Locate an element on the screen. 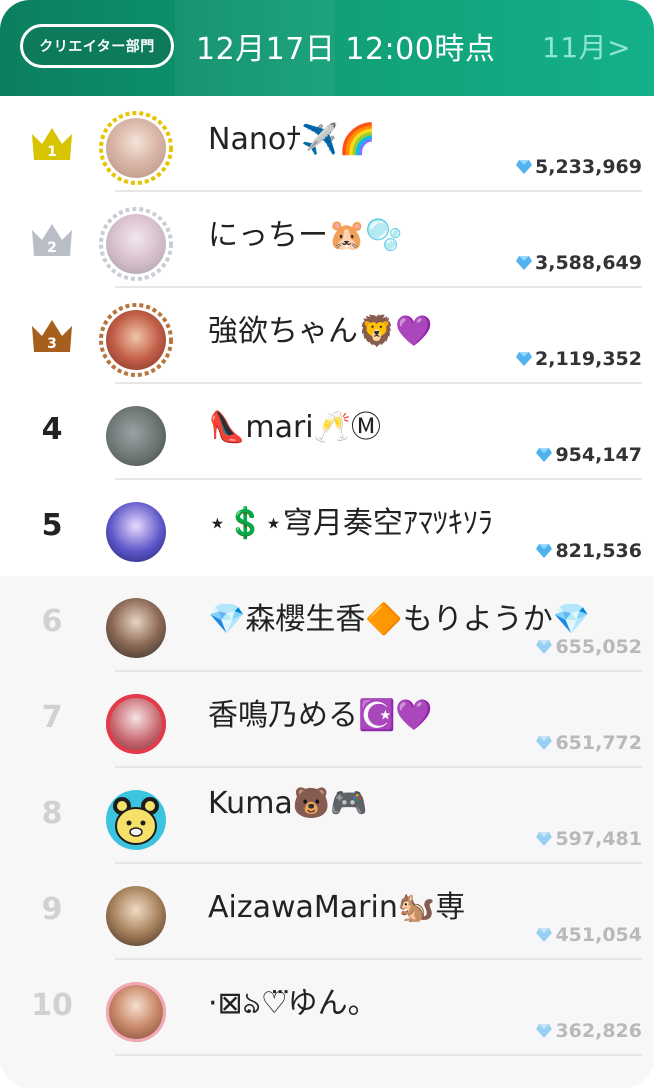 Image resolution: width=654 pixels, height=1088 pixels. score: 2,119,352 is located at coordinates (578, 359).